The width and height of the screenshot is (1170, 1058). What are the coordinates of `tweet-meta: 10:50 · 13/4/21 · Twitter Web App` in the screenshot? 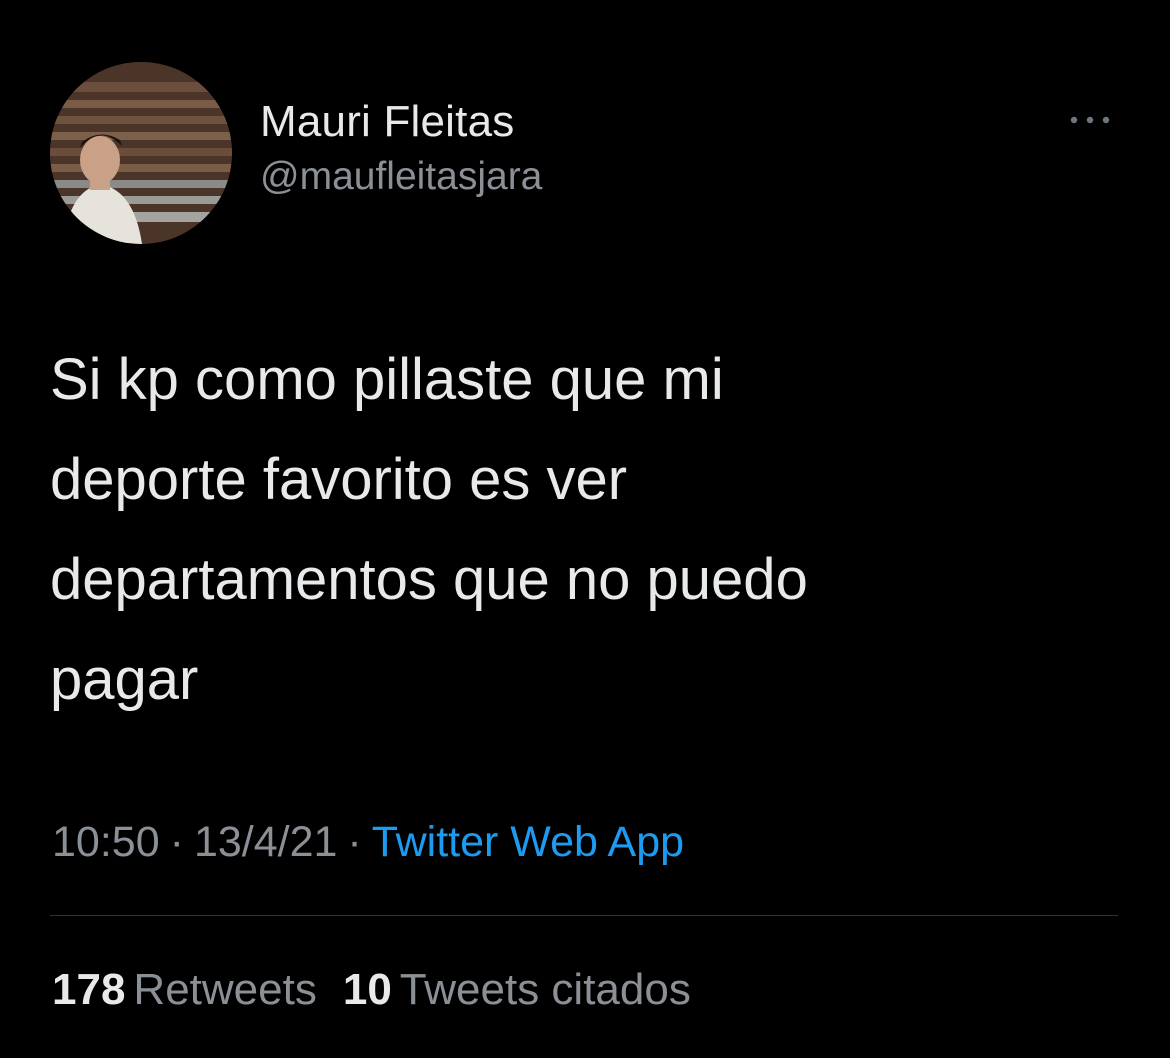 It's located at (368, 842).